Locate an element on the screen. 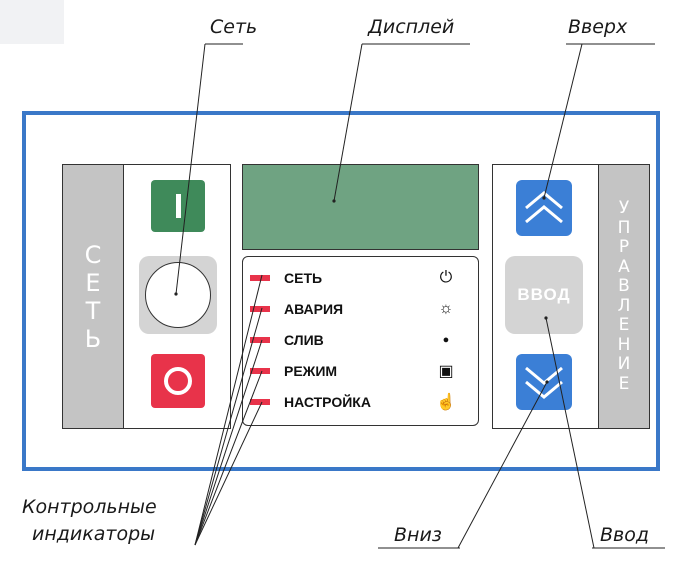  callout-enter: Ввод is located at coordinates (624, 535).